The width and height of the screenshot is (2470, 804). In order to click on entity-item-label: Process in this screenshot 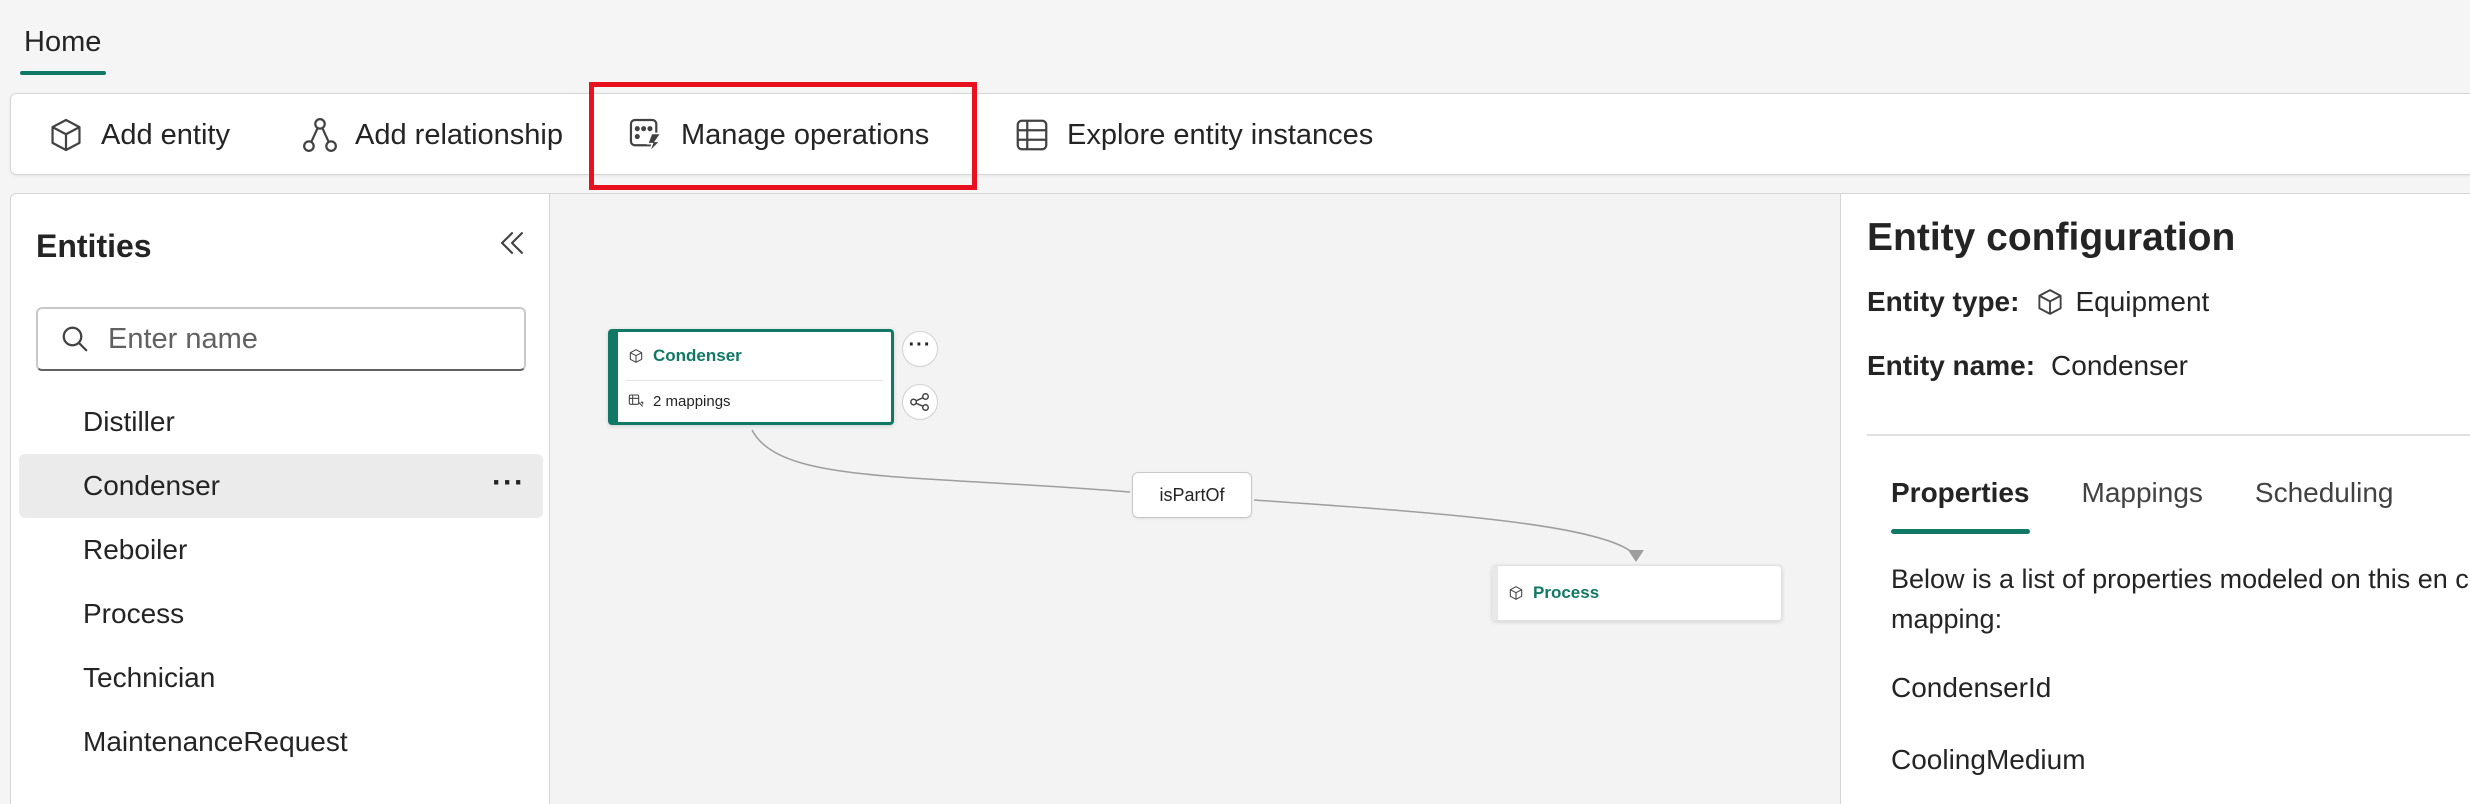, I will do `click(134, 613)`.